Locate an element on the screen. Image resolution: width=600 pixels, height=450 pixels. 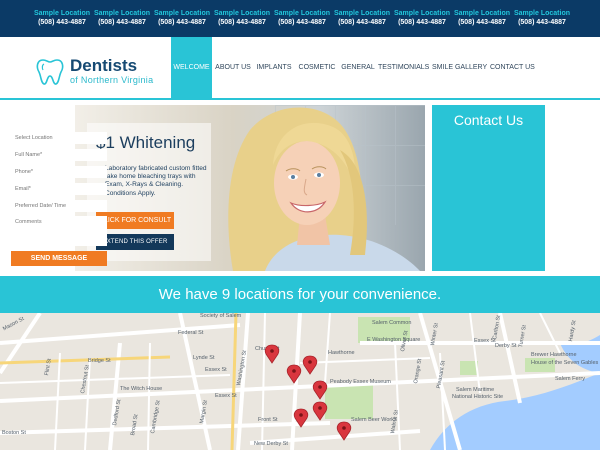
site-logo: Dentists of Northern Virginia is located at coordinates (114, 72).